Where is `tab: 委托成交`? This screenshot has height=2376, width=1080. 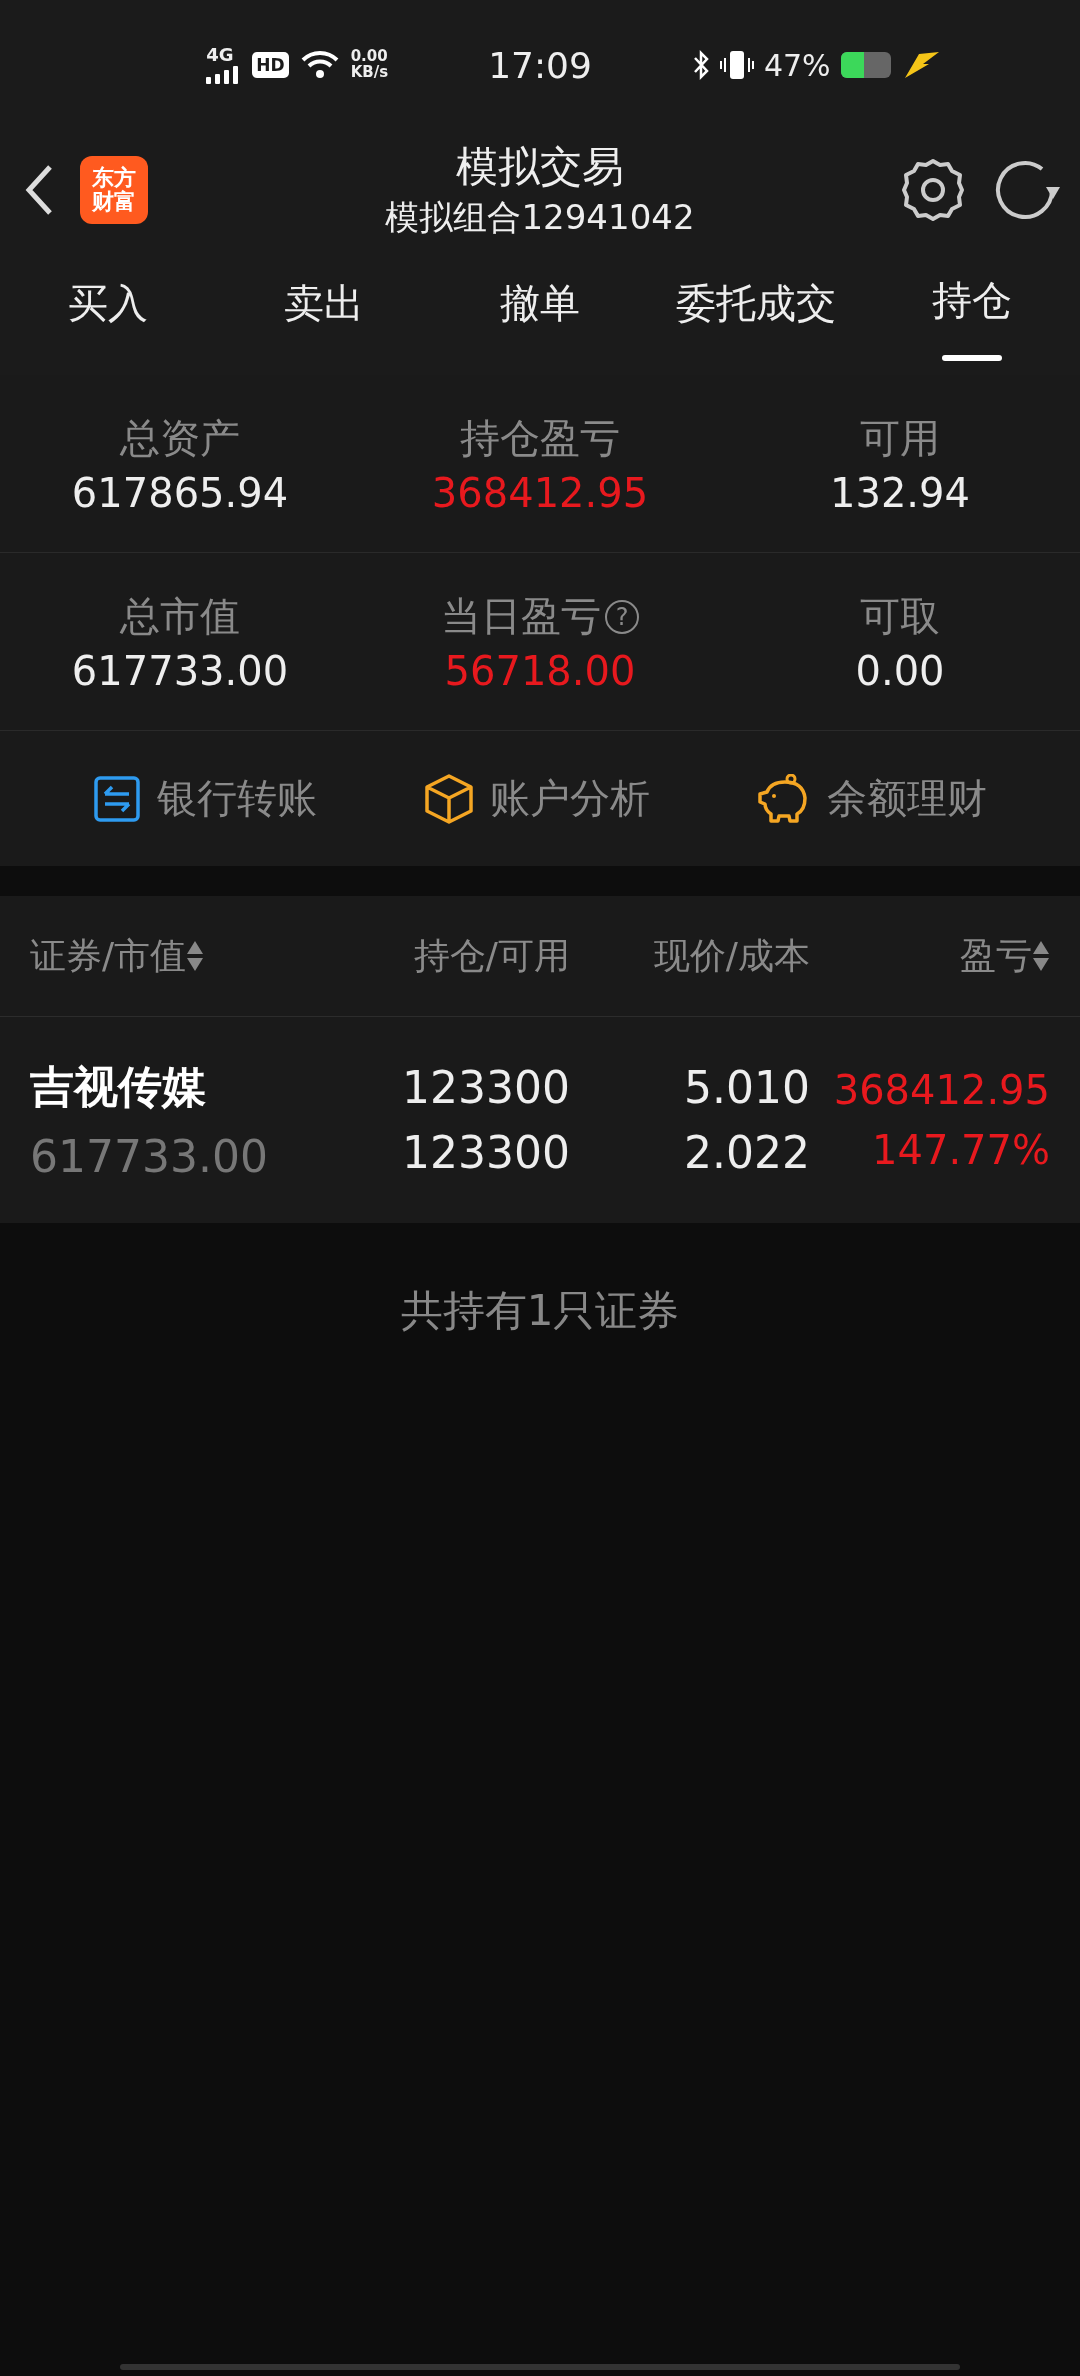
tab: 委托成交 is located at coordinates (756, 312).